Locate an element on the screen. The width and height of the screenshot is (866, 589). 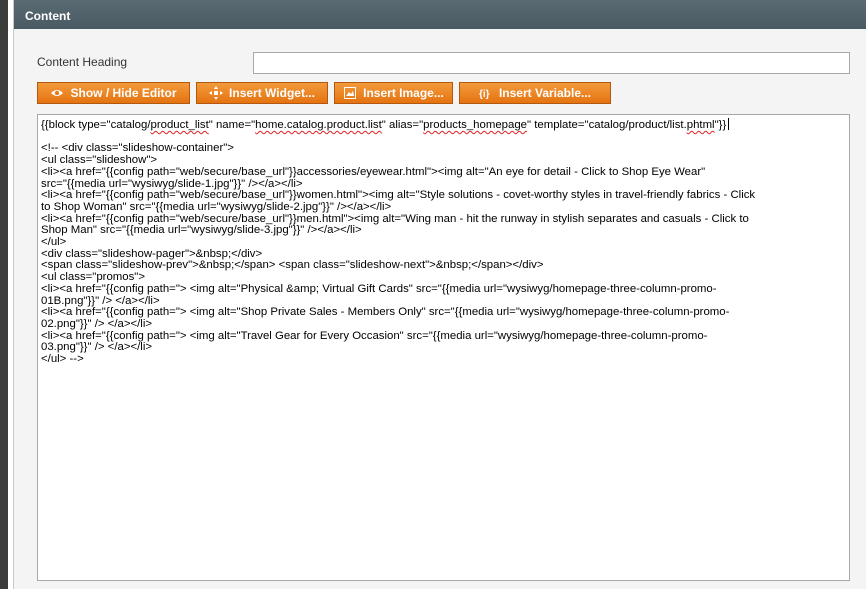
eye-icon is located at coordinates (57, 93).